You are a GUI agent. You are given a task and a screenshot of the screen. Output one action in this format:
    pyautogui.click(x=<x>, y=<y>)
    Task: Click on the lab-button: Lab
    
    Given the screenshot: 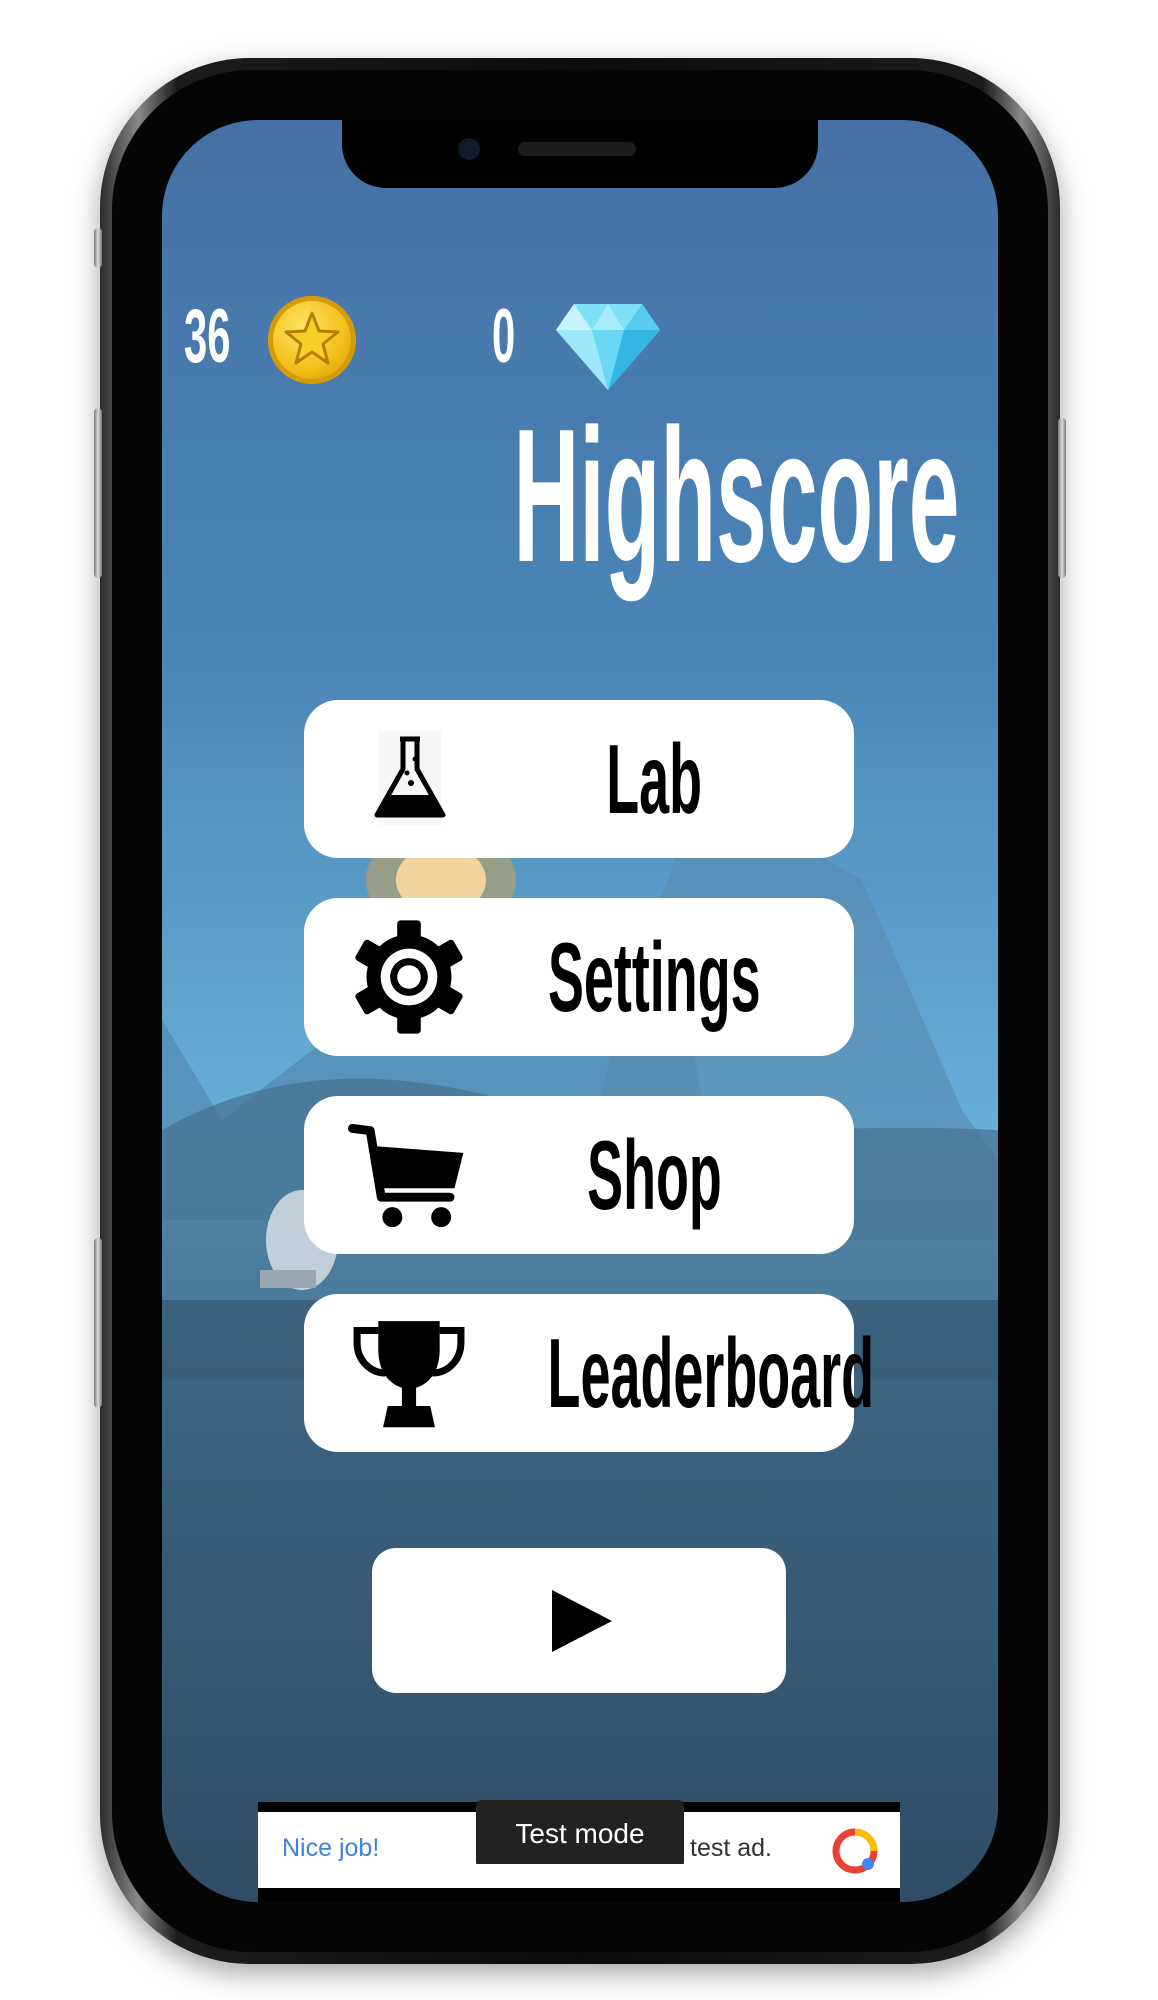 What is the action you would take?
    pyautogui.click(x=579, y=779)
    